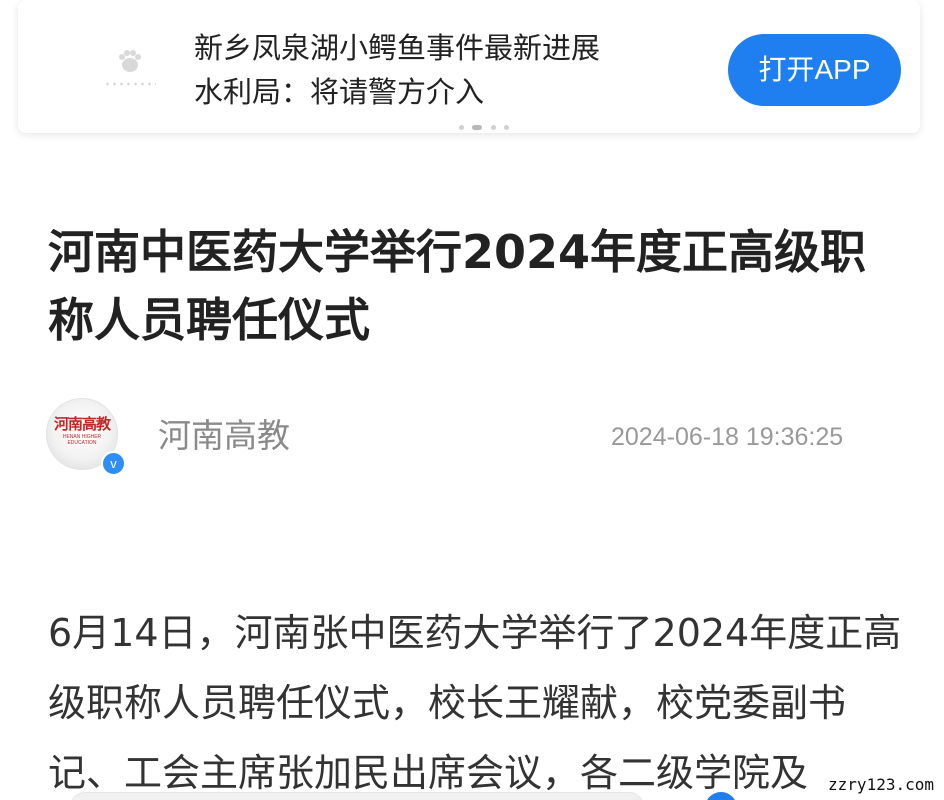 The height and width of the screenshot is (800, 944). Describe the element at coordinates (357, 796) in the screenshot. I see `comment-input-bar` at that location.